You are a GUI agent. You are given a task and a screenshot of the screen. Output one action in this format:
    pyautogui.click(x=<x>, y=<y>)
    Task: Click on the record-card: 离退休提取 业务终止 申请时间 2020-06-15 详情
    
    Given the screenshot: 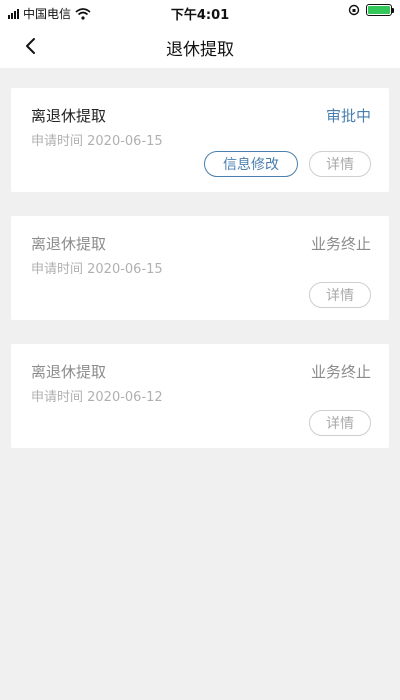 What is the action you would take?
    pyautogui.click(x=200, y=268)
    